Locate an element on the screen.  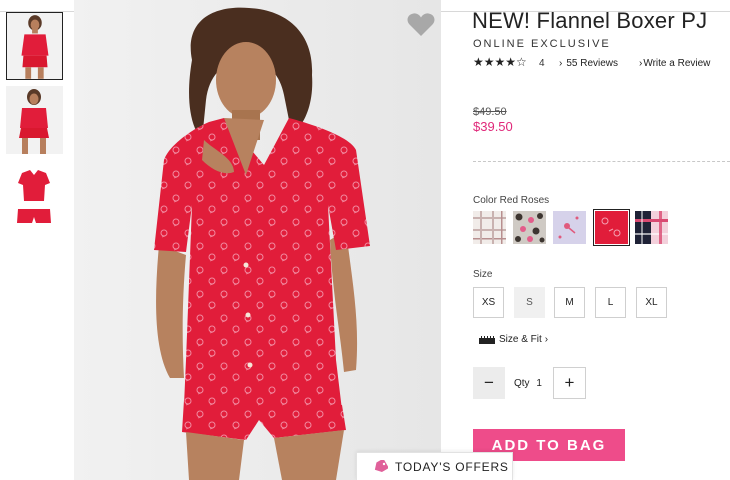
thumbnail-pose-image is located at coordinates (34, 120).